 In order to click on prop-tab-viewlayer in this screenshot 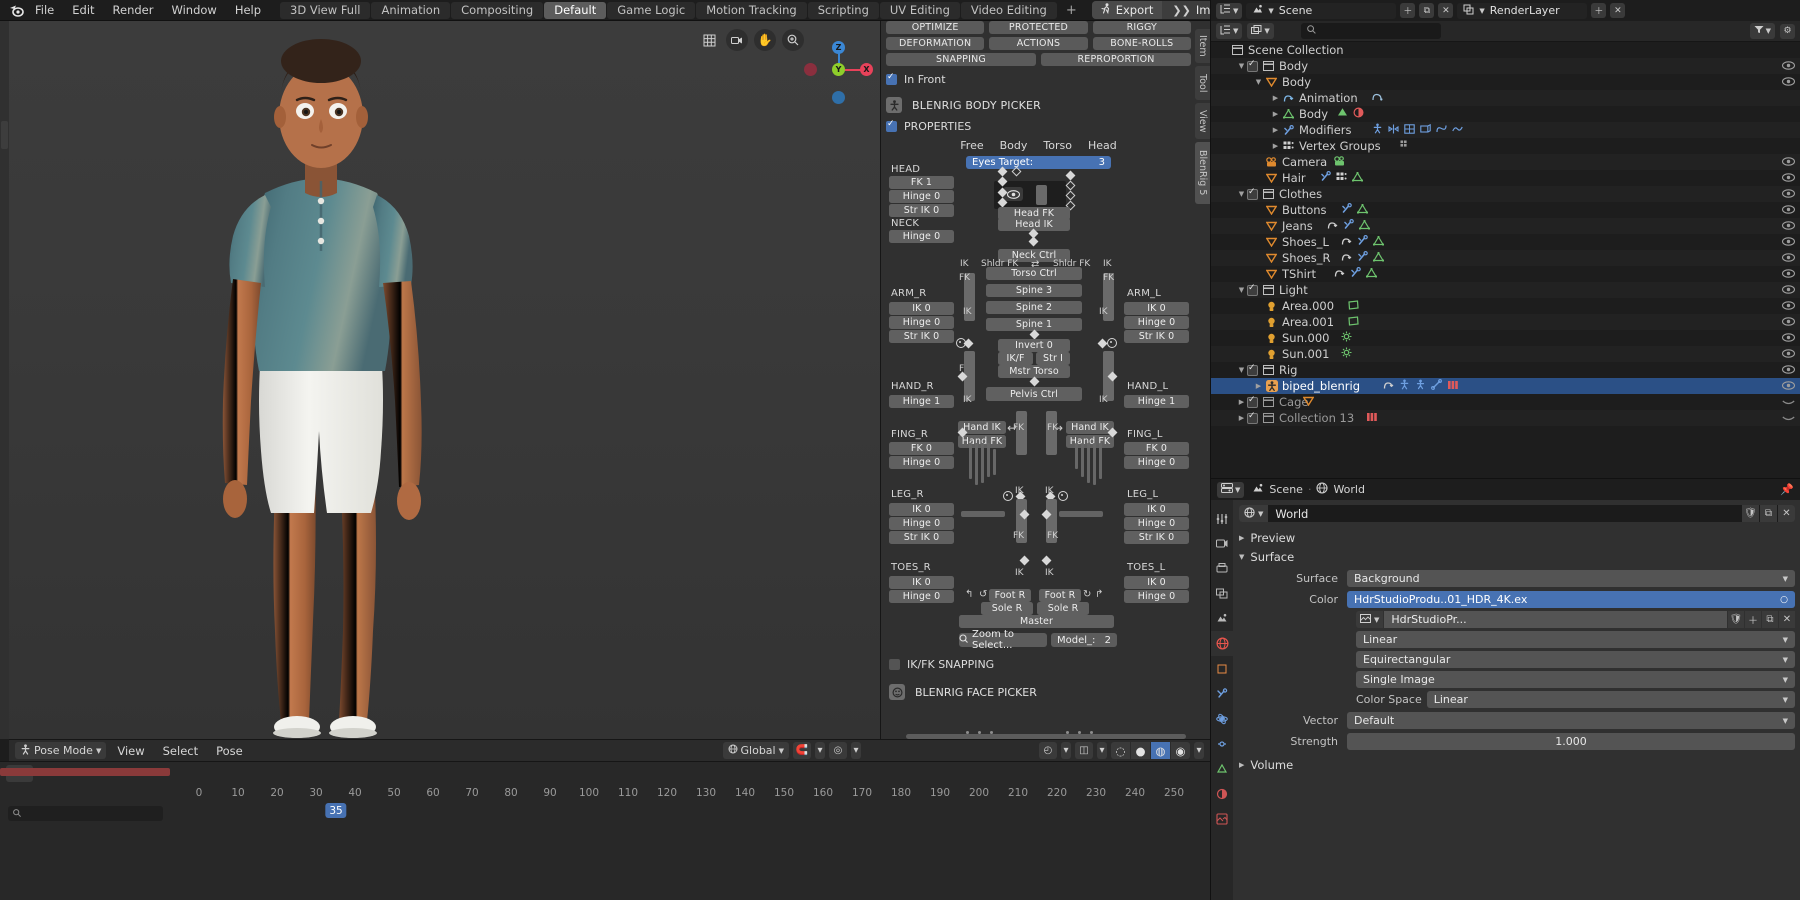, I will do `click(1222, 593)`.